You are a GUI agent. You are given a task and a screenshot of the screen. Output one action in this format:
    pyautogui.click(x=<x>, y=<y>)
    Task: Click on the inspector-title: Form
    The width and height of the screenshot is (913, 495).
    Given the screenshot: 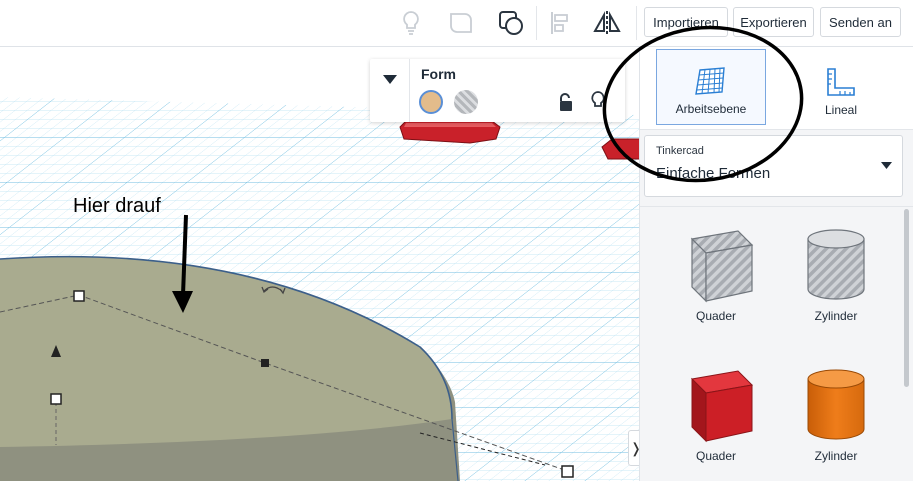 What is the action you would take?
    pyautogui.click(x=438, y=74)
    